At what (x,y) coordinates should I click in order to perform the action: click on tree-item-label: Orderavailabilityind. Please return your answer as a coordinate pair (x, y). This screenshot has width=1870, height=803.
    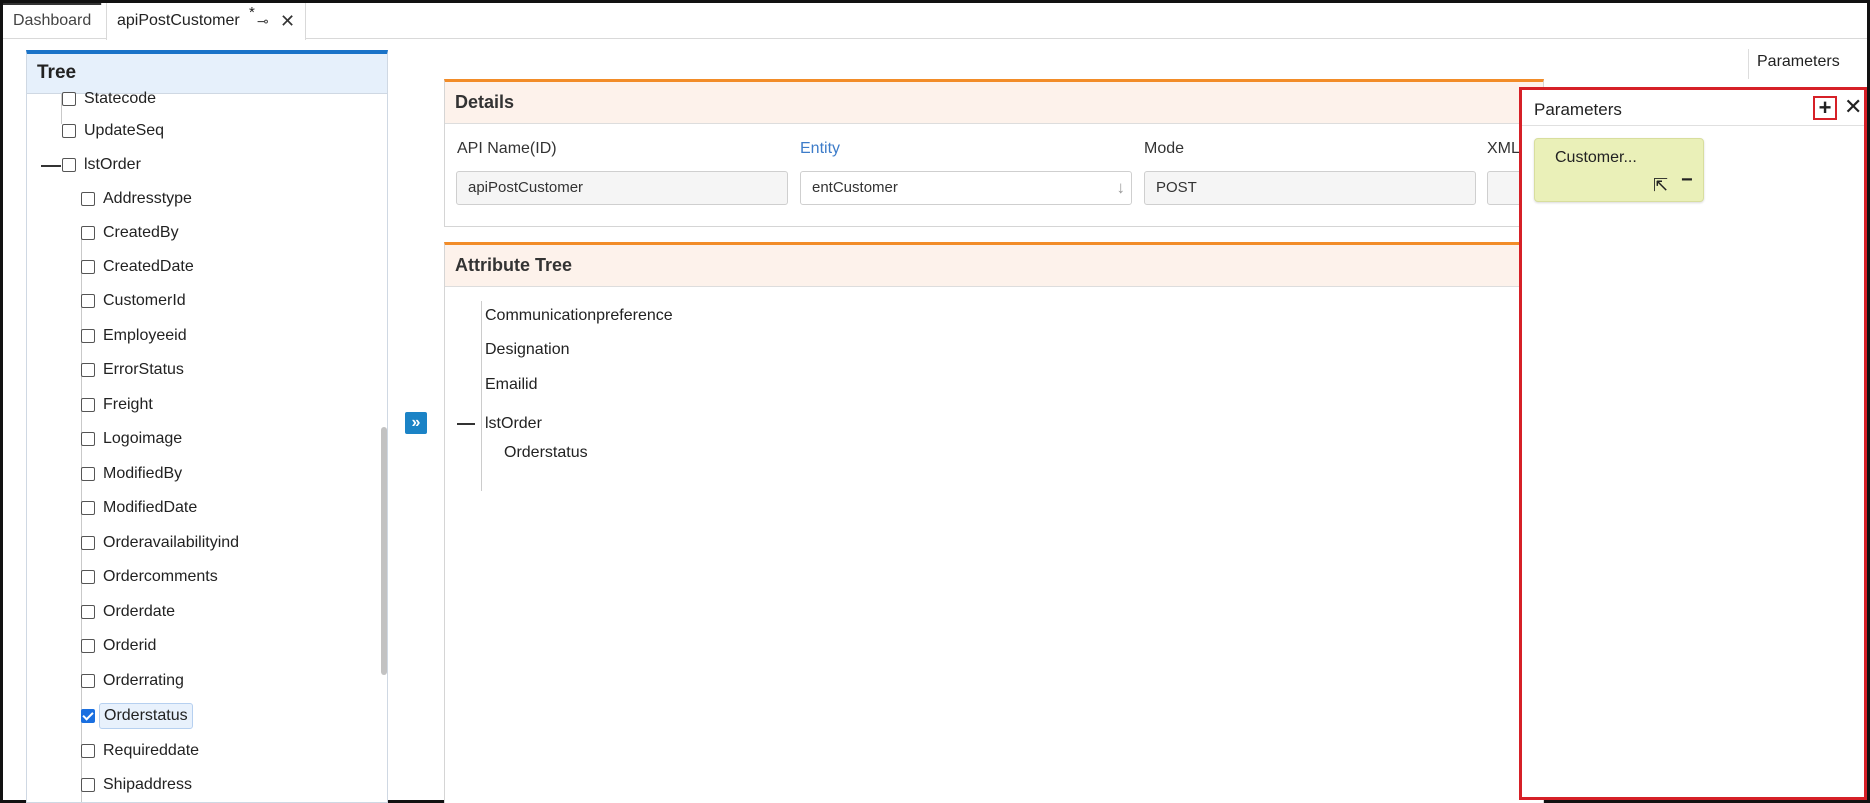
    Looking at the image, I should click on (171, 542).